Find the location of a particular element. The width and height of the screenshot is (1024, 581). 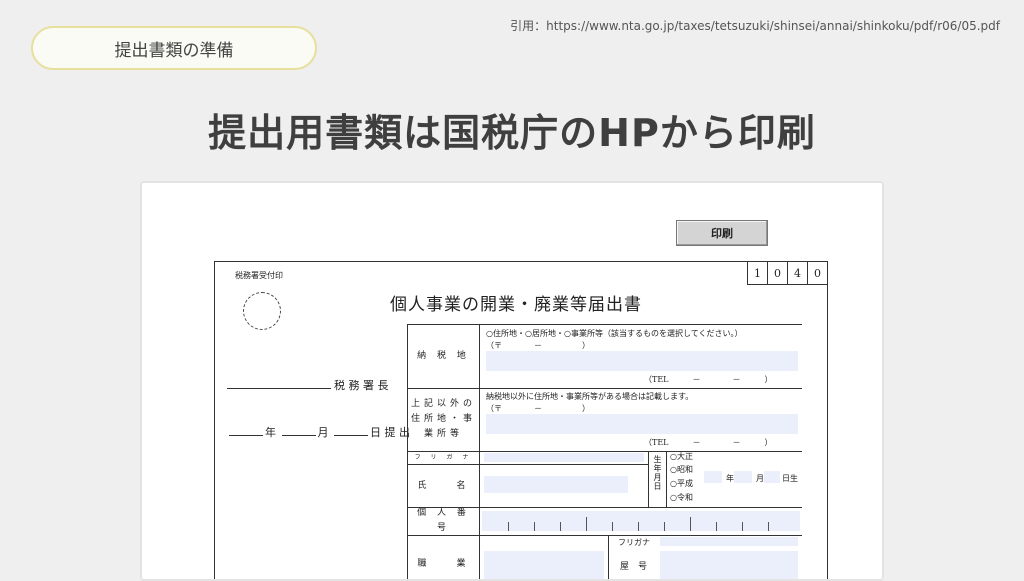

address-choice-text: ○住所地・○居所地・○事業所等（該当するものを選択してください。） is located at coordinates (614, 333).